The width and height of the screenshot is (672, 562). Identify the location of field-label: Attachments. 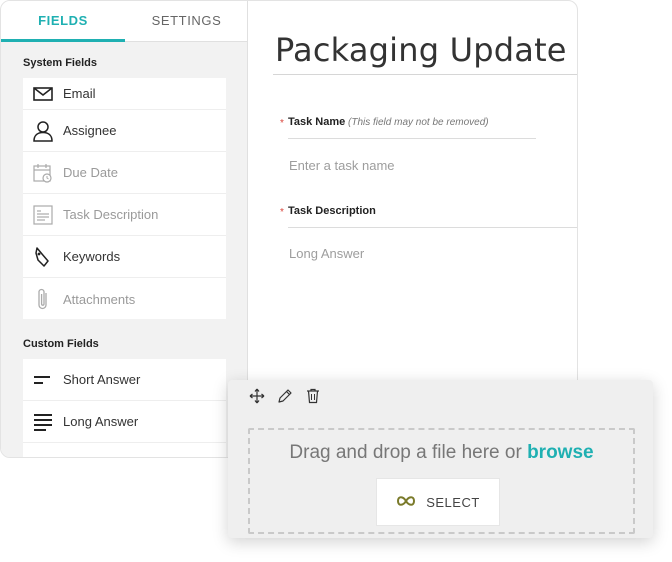
(99, 299).